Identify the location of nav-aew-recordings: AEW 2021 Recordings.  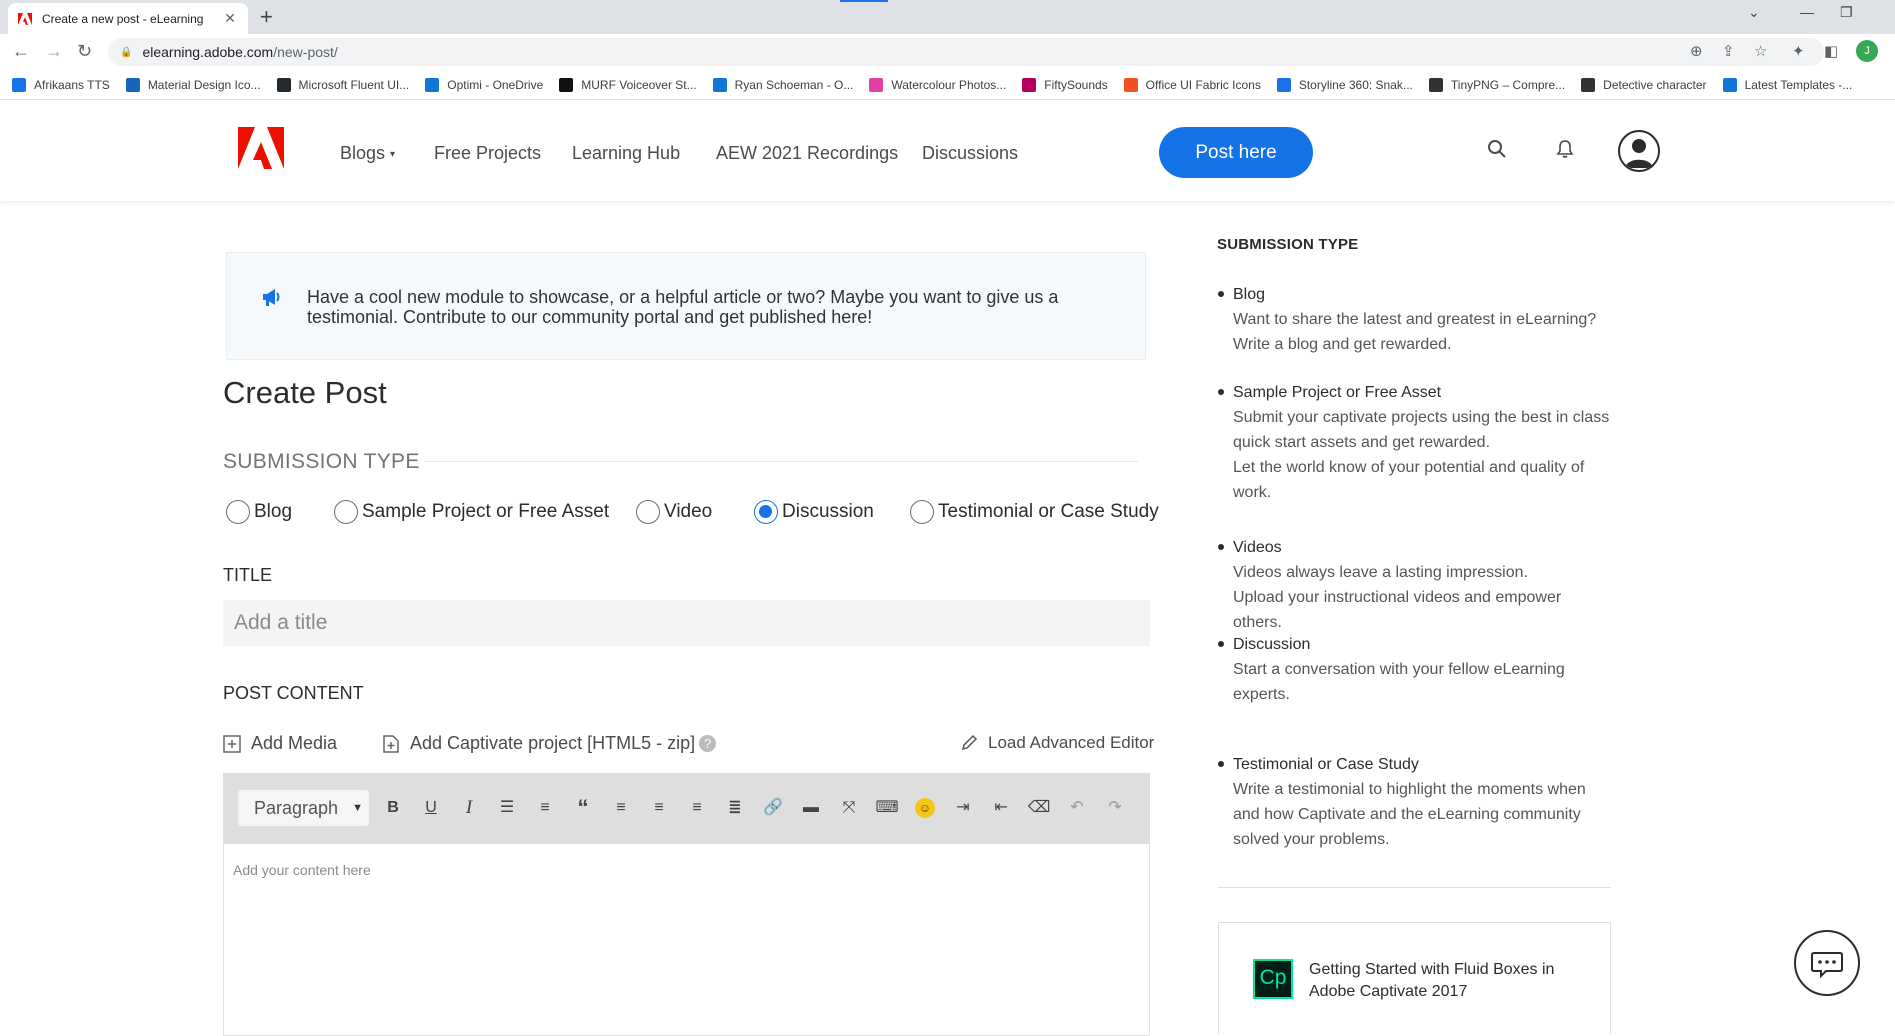
(807, 153).